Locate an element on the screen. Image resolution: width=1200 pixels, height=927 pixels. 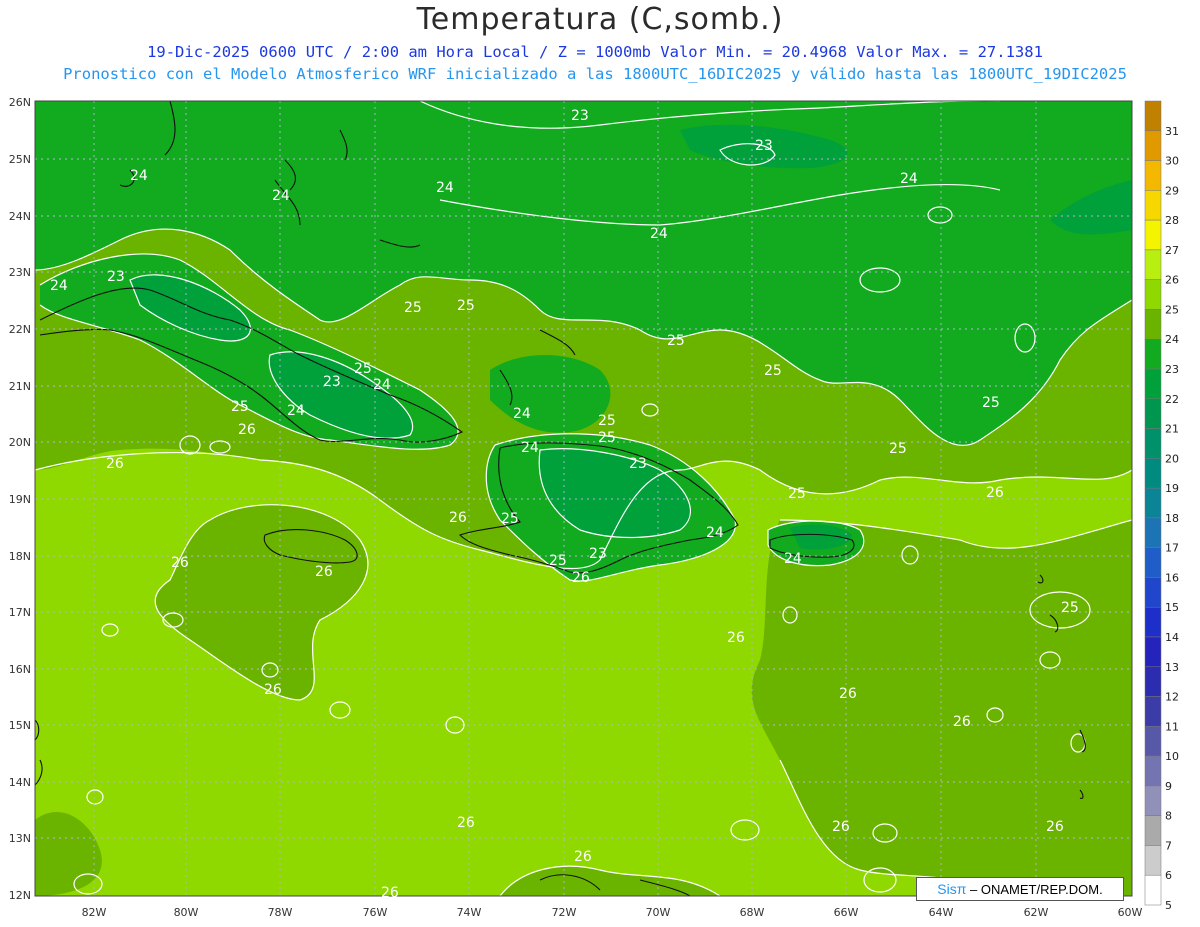
colorbar-label: 7 is located at coordinates (1168, 845).